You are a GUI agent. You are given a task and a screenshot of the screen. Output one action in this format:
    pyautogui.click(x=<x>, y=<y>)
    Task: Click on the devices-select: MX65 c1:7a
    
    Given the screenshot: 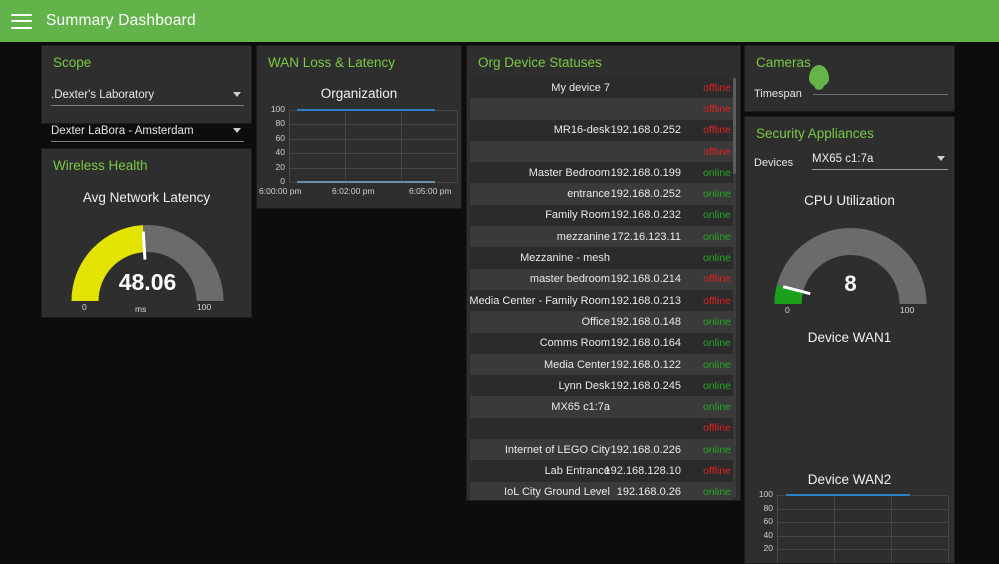 What is the action you would take?
    pyautogui.click(x=880, y=161)
    